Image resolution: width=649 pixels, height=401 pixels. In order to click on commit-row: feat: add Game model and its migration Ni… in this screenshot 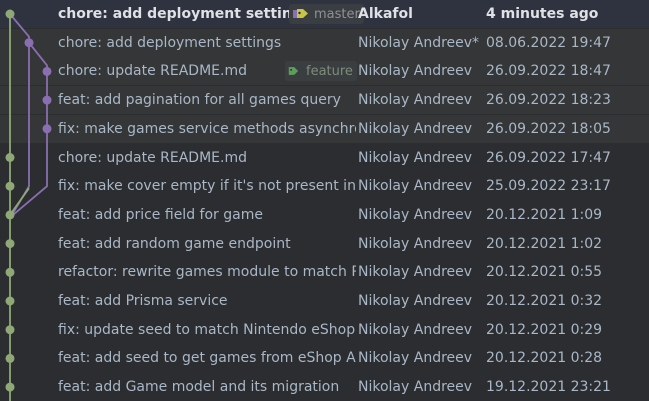, I will do `click(324, 387)`.